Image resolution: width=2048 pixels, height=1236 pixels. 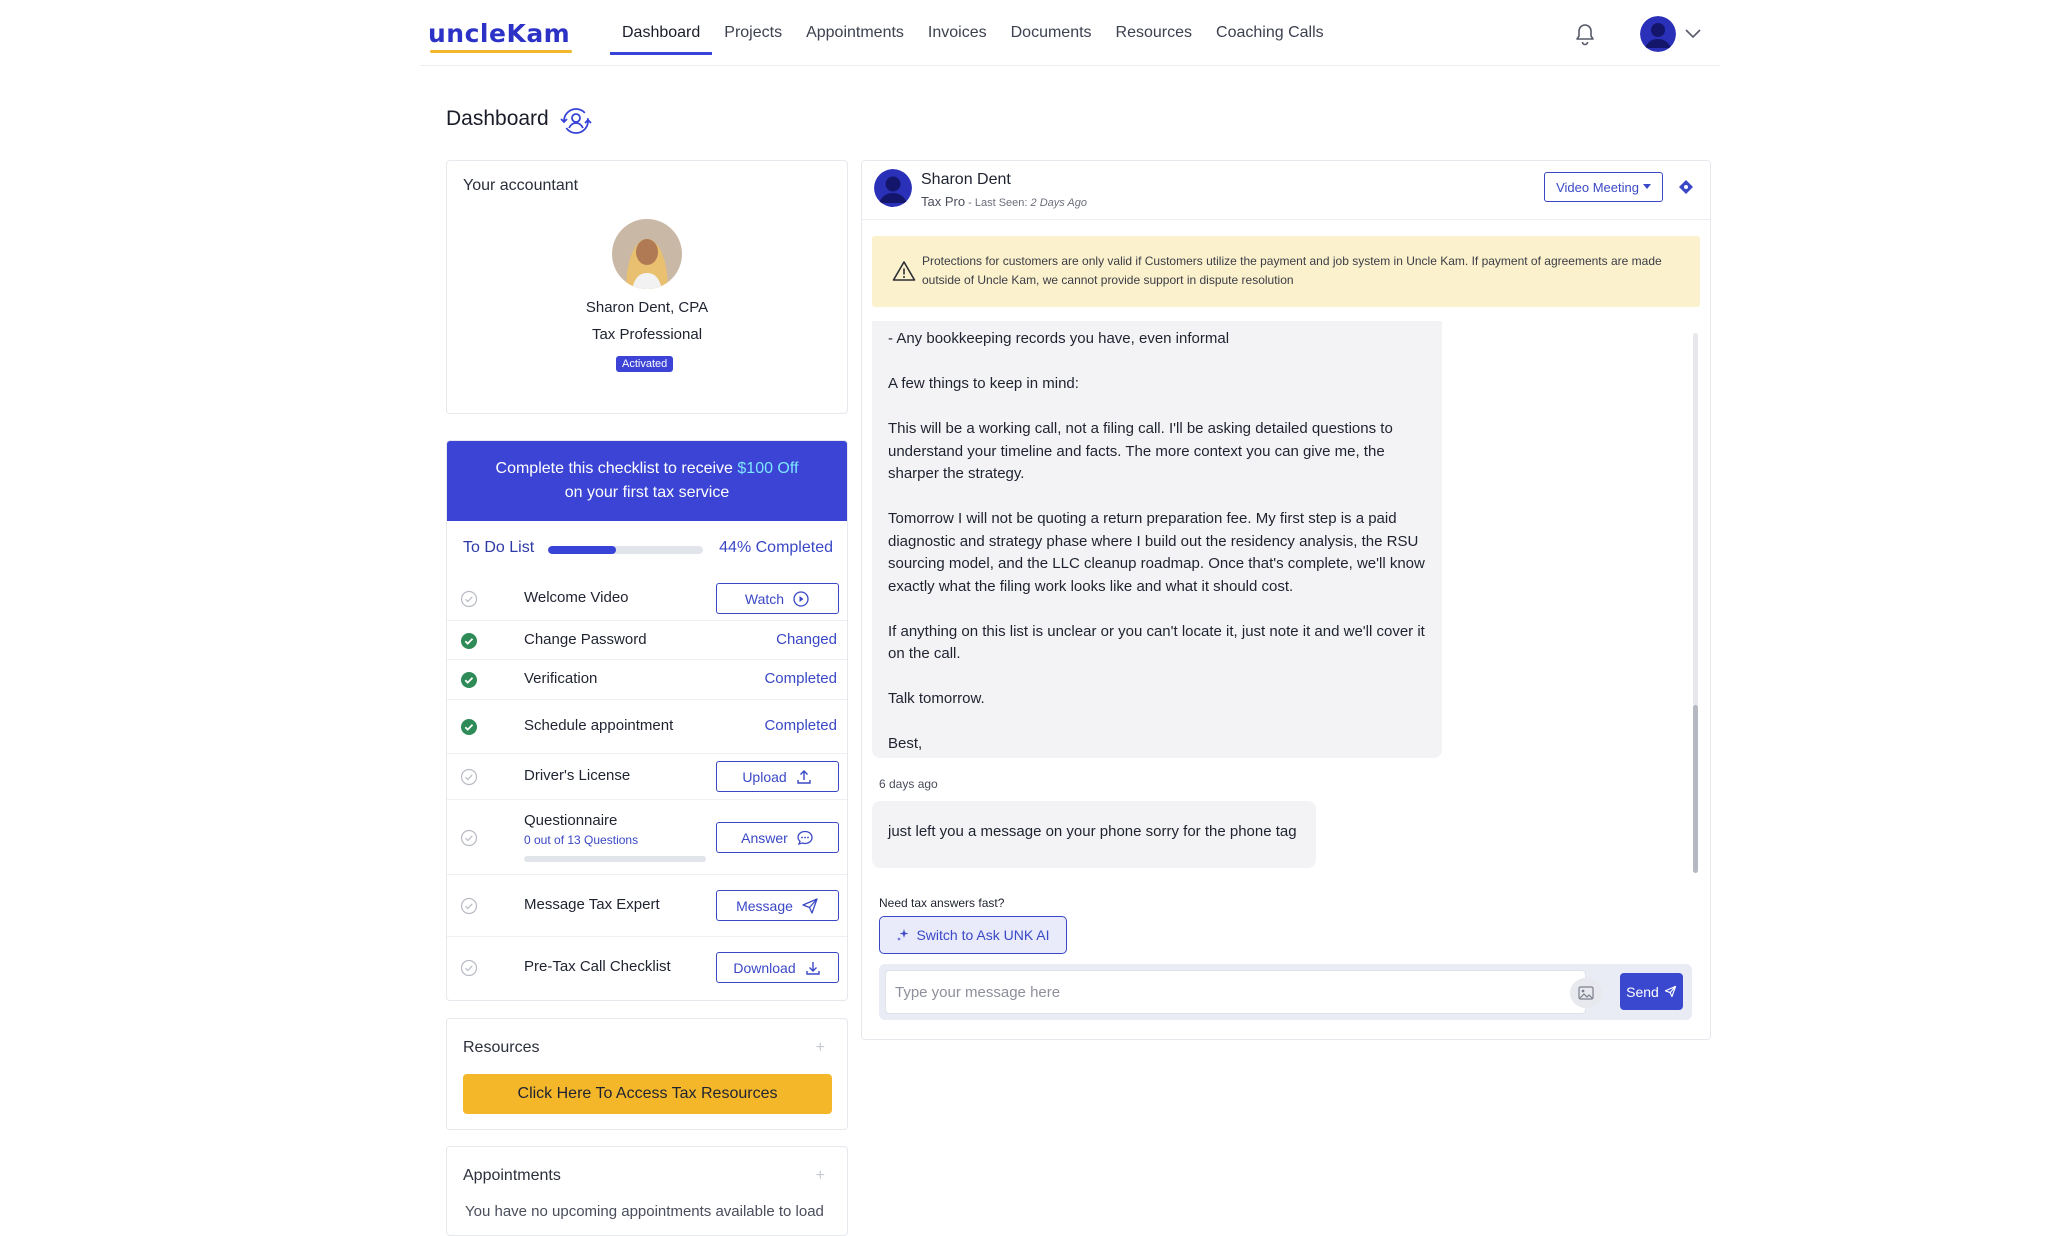 What do you see at coordinates (1646, 186) in the screenshot?
I see `caret-down-icon` at bounding box center [1646, 186].